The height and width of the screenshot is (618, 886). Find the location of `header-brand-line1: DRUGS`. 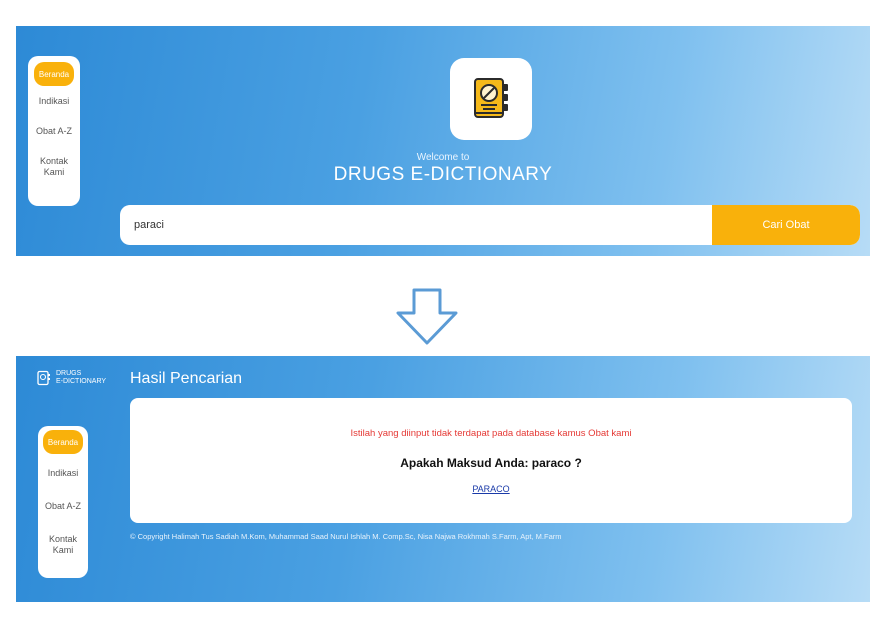

header-brand-line1: DRUGS is located at coordinates (69, 373).